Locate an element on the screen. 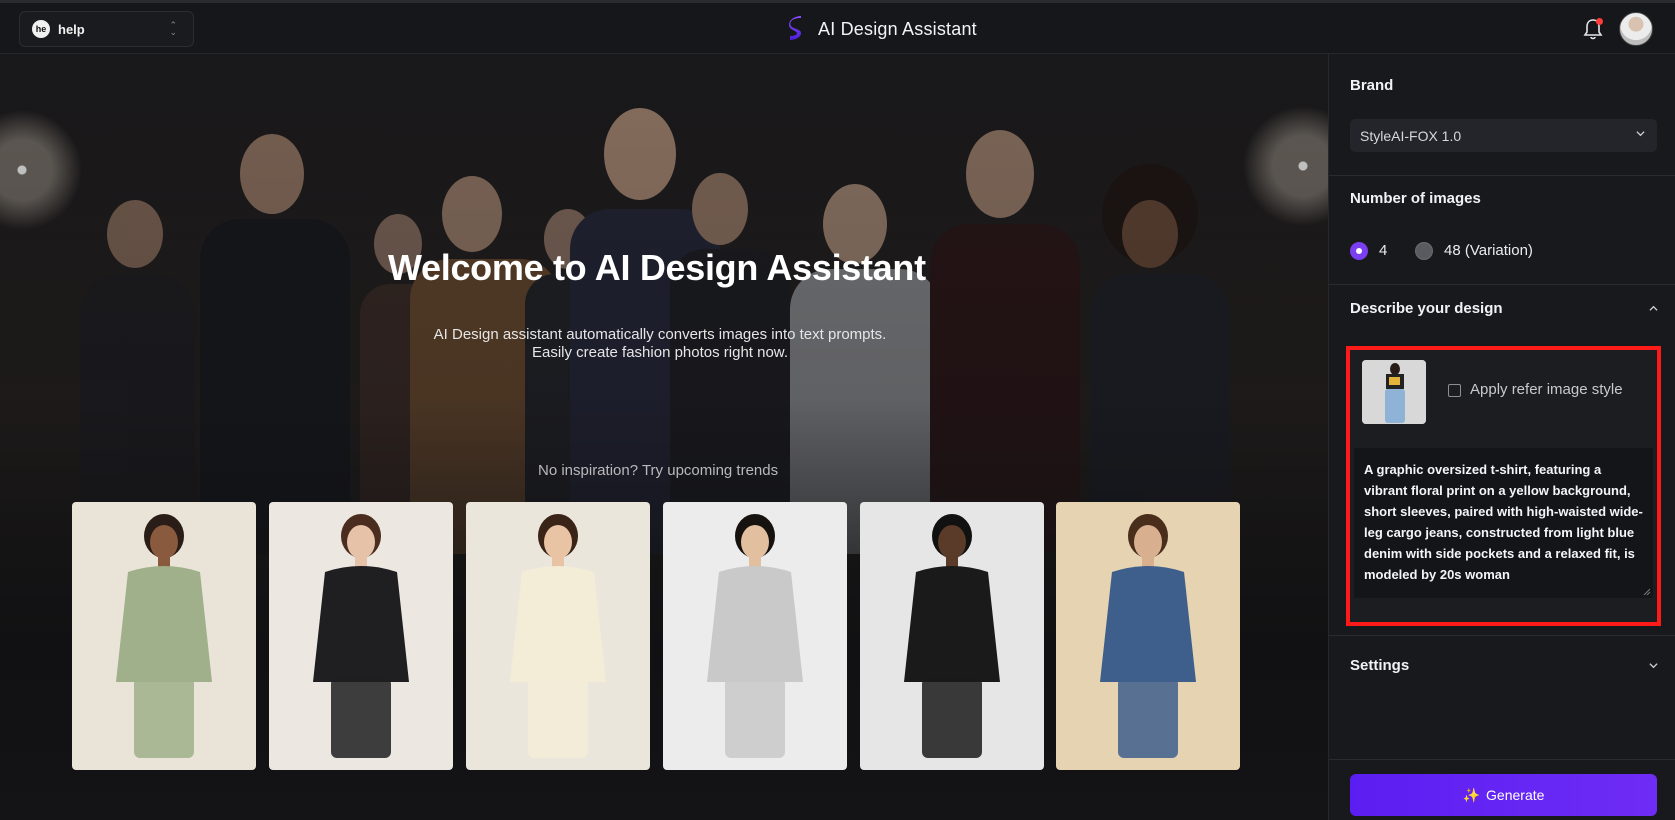  trend-card-floral-maxi-wrap-dress is located at coordinates (164, 636).